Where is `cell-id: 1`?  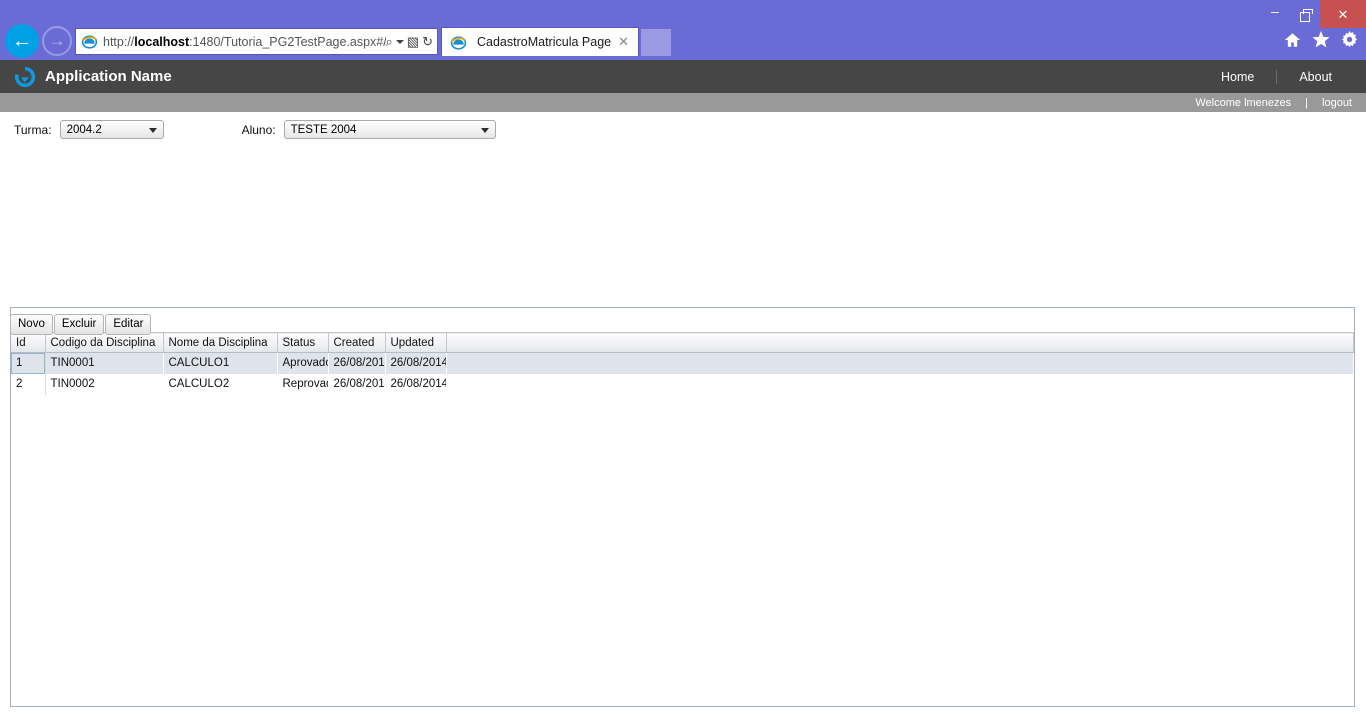 cell-id: 1 is located at coordinates (28, 363).